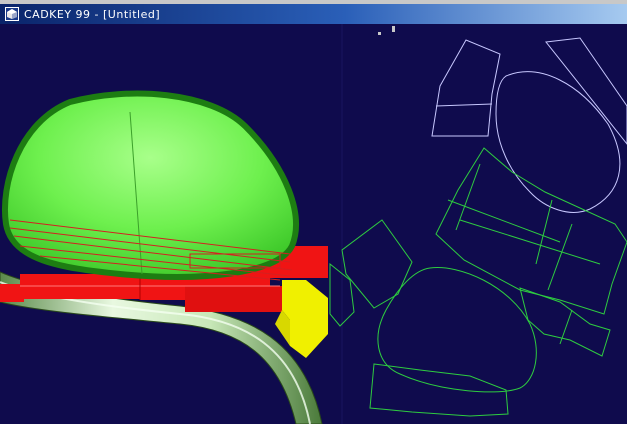 This screenshot has width=627, height=424. I want to click on wireframe-white, so click(529, 125).